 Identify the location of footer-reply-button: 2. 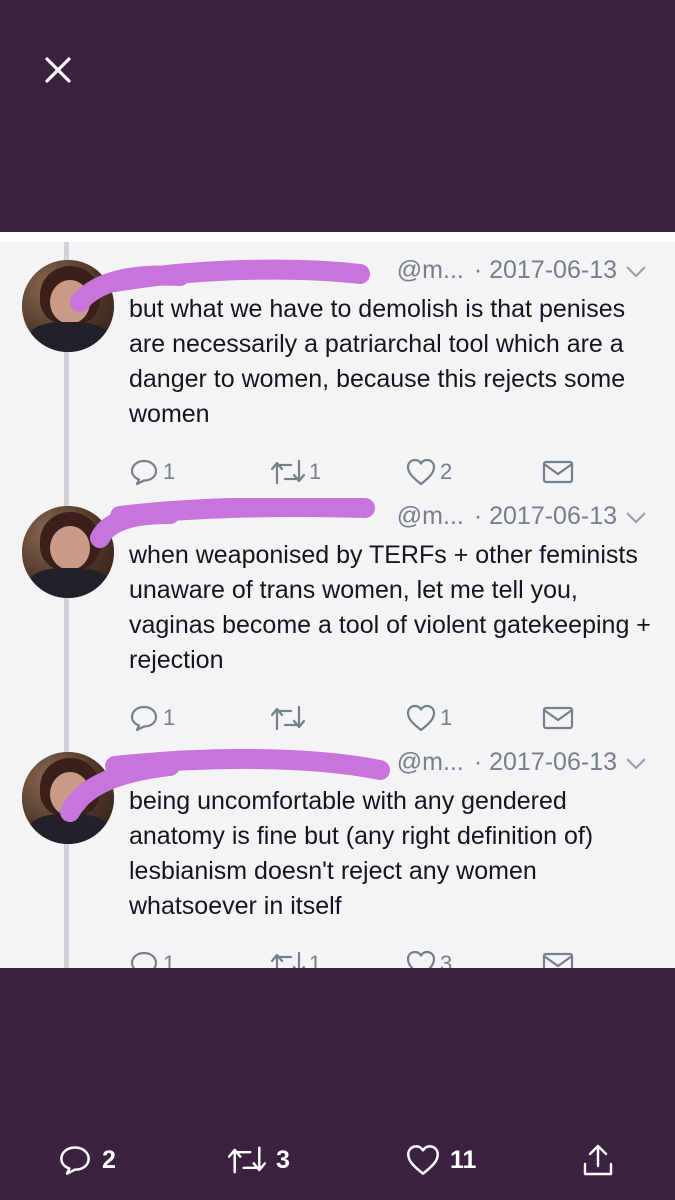
(87, 1160).